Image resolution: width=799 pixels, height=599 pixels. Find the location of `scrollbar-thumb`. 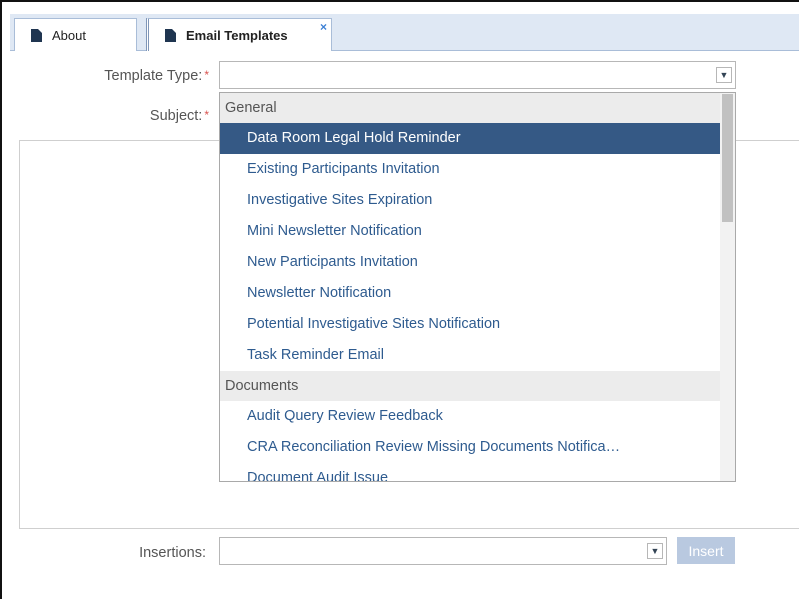

scrollbar-thumb is located at coordinates (727, 158).